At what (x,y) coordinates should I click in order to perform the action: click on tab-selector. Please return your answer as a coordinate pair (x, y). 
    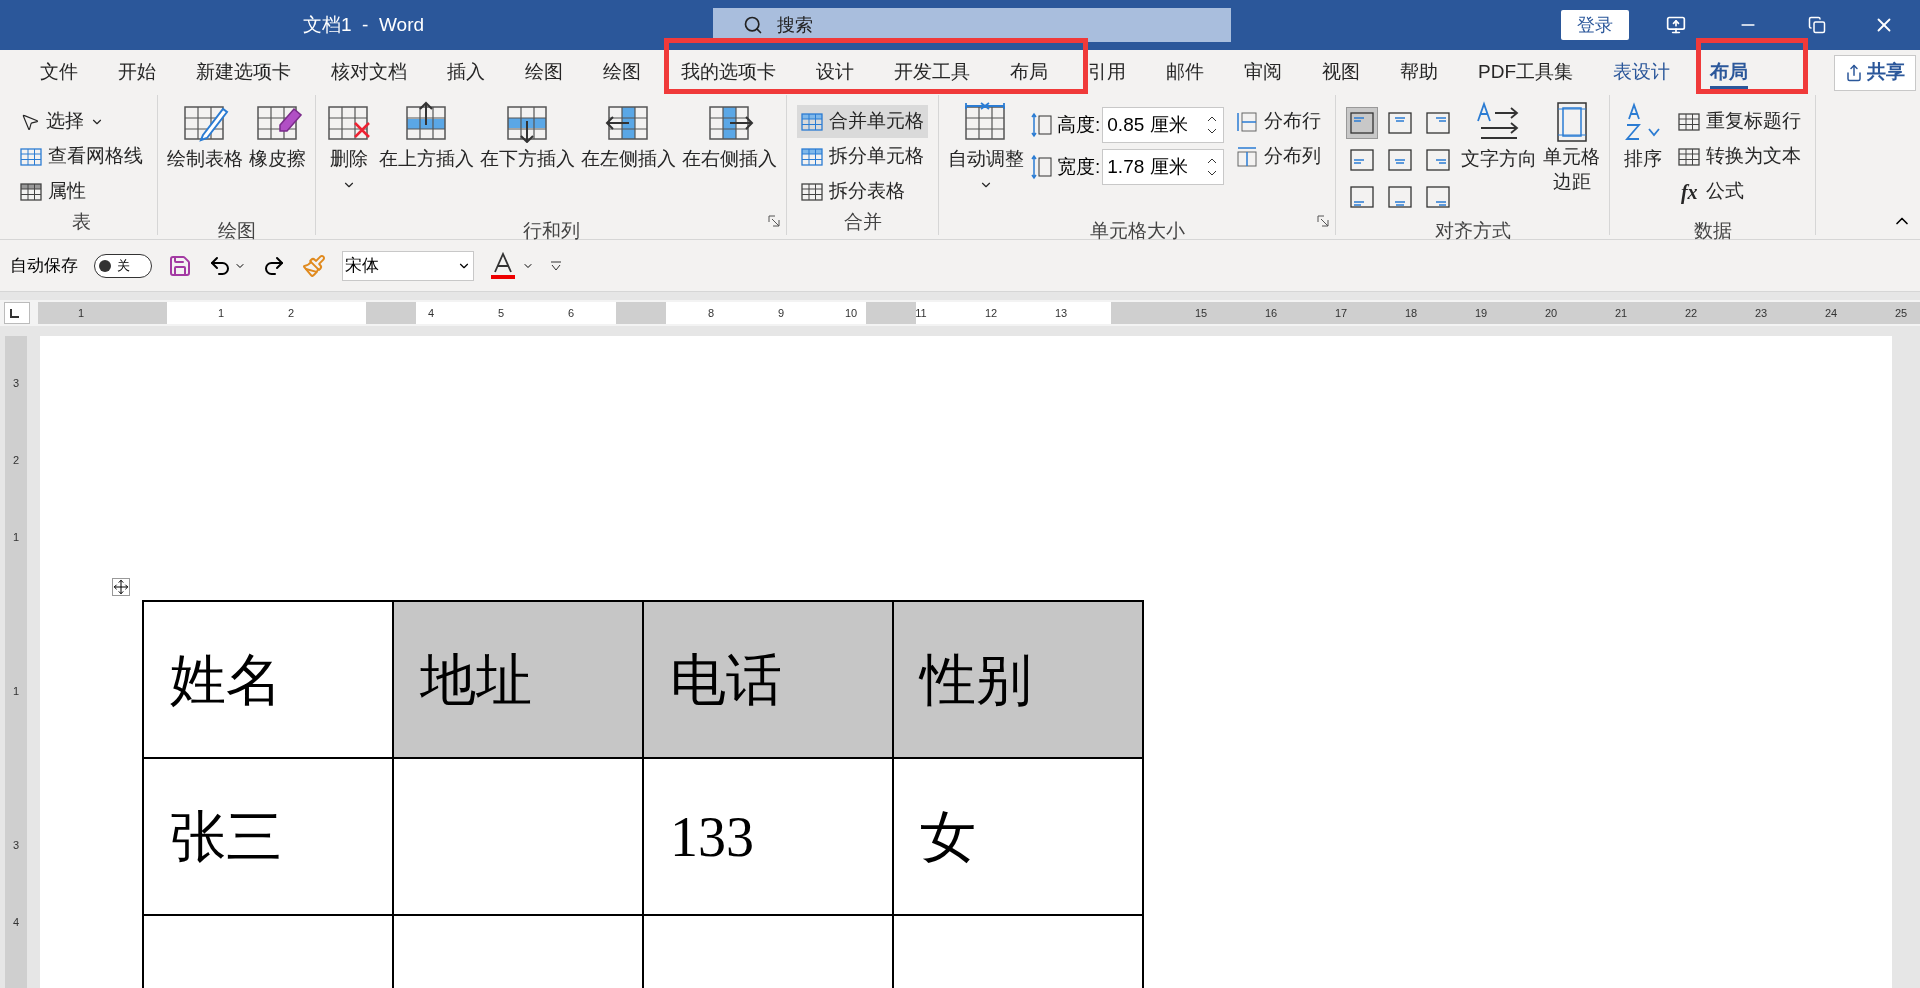
    Looking at the image, I should click on (17, 313).